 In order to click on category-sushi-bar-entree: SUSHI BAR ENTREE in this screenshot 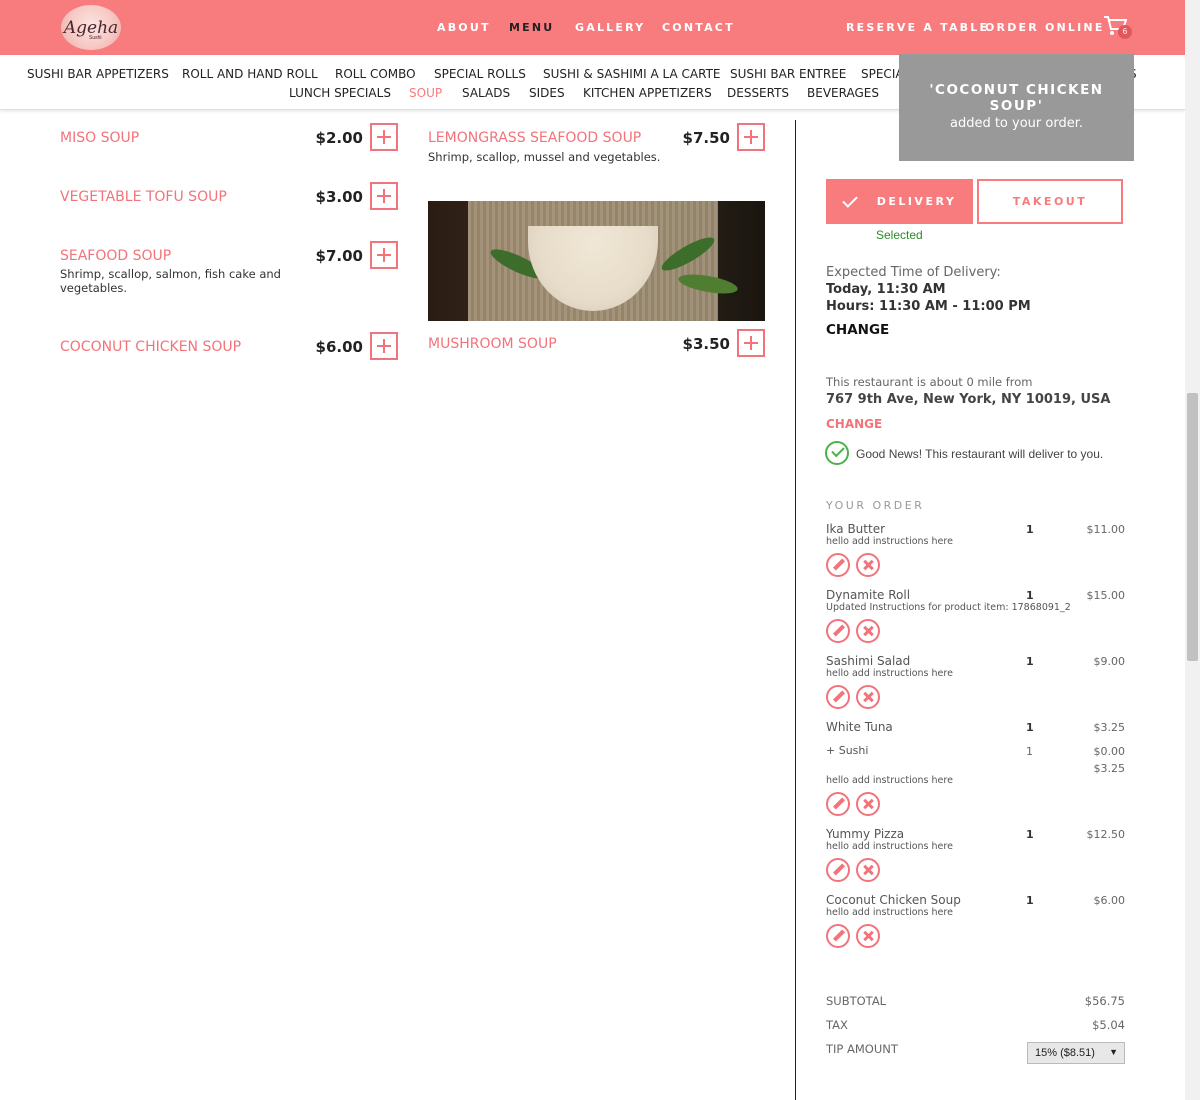, I will do `click(788, 74)`.